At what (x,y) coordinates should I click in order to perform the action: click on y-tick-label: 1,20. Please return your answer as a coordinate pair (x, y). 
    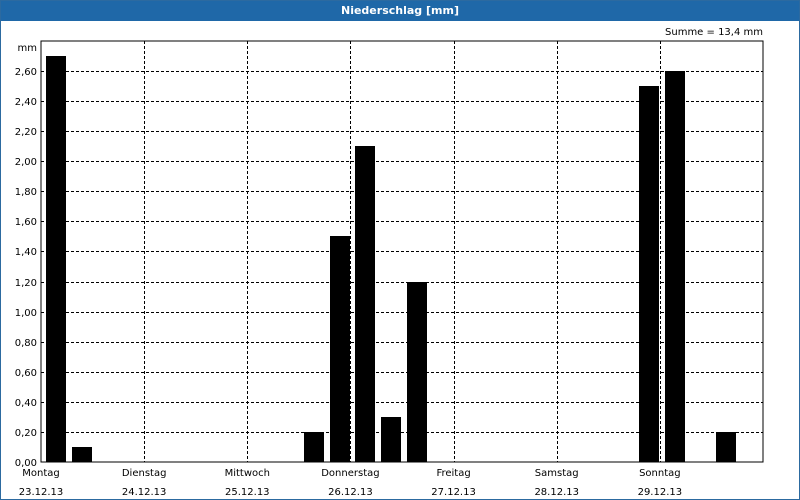
    Looking at the image, I should click on (26, 283).